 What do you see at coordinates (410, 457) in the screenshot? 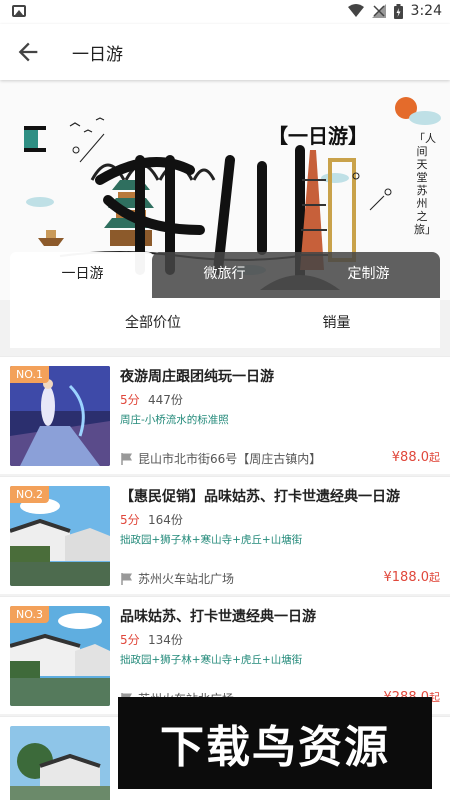
I see `price-value: ¥88.0` at bounding box center [410, 457].